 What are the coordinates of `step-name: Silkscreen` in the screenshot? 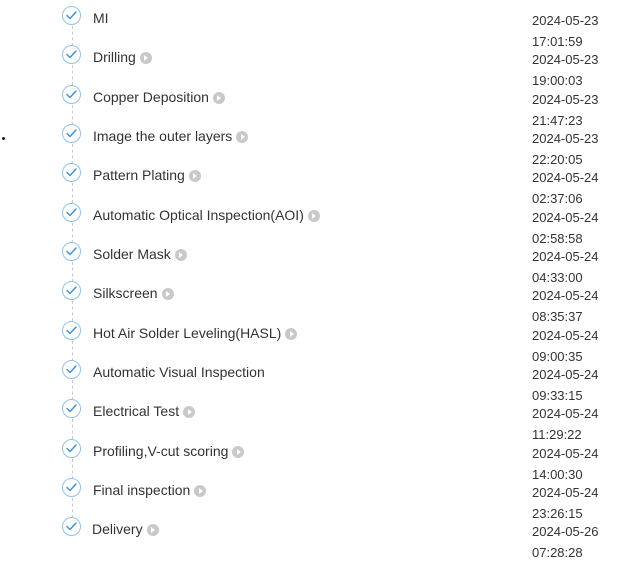 It's located at (133, 293).